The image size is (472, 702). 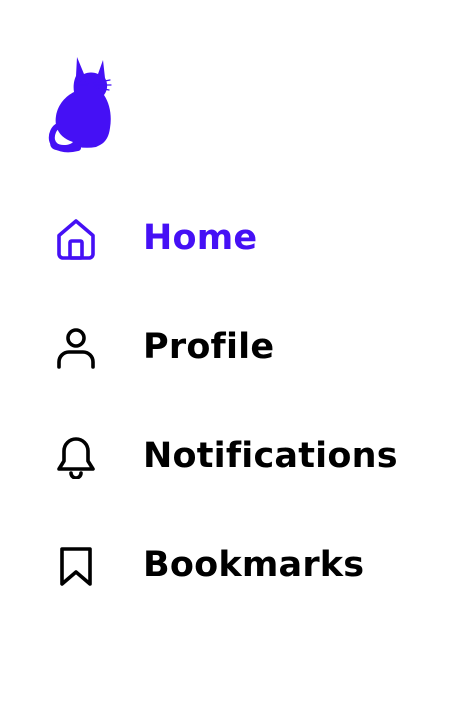 I want to click on nav-label-profile: Profile, so click(x=209, y=347).